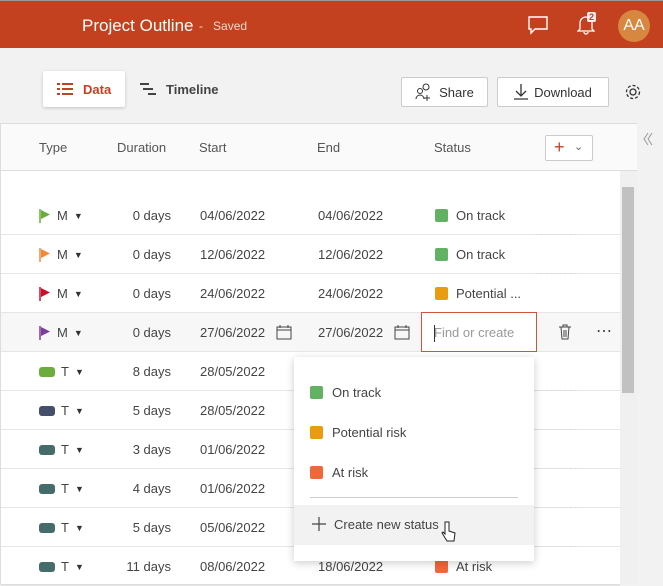 Image resolution: width=663 pixels, height=586 pixels. Describe the element at coordinates (350, 293) in the screenshot. I see `end-date-cell: 24/06/2022` at that location.